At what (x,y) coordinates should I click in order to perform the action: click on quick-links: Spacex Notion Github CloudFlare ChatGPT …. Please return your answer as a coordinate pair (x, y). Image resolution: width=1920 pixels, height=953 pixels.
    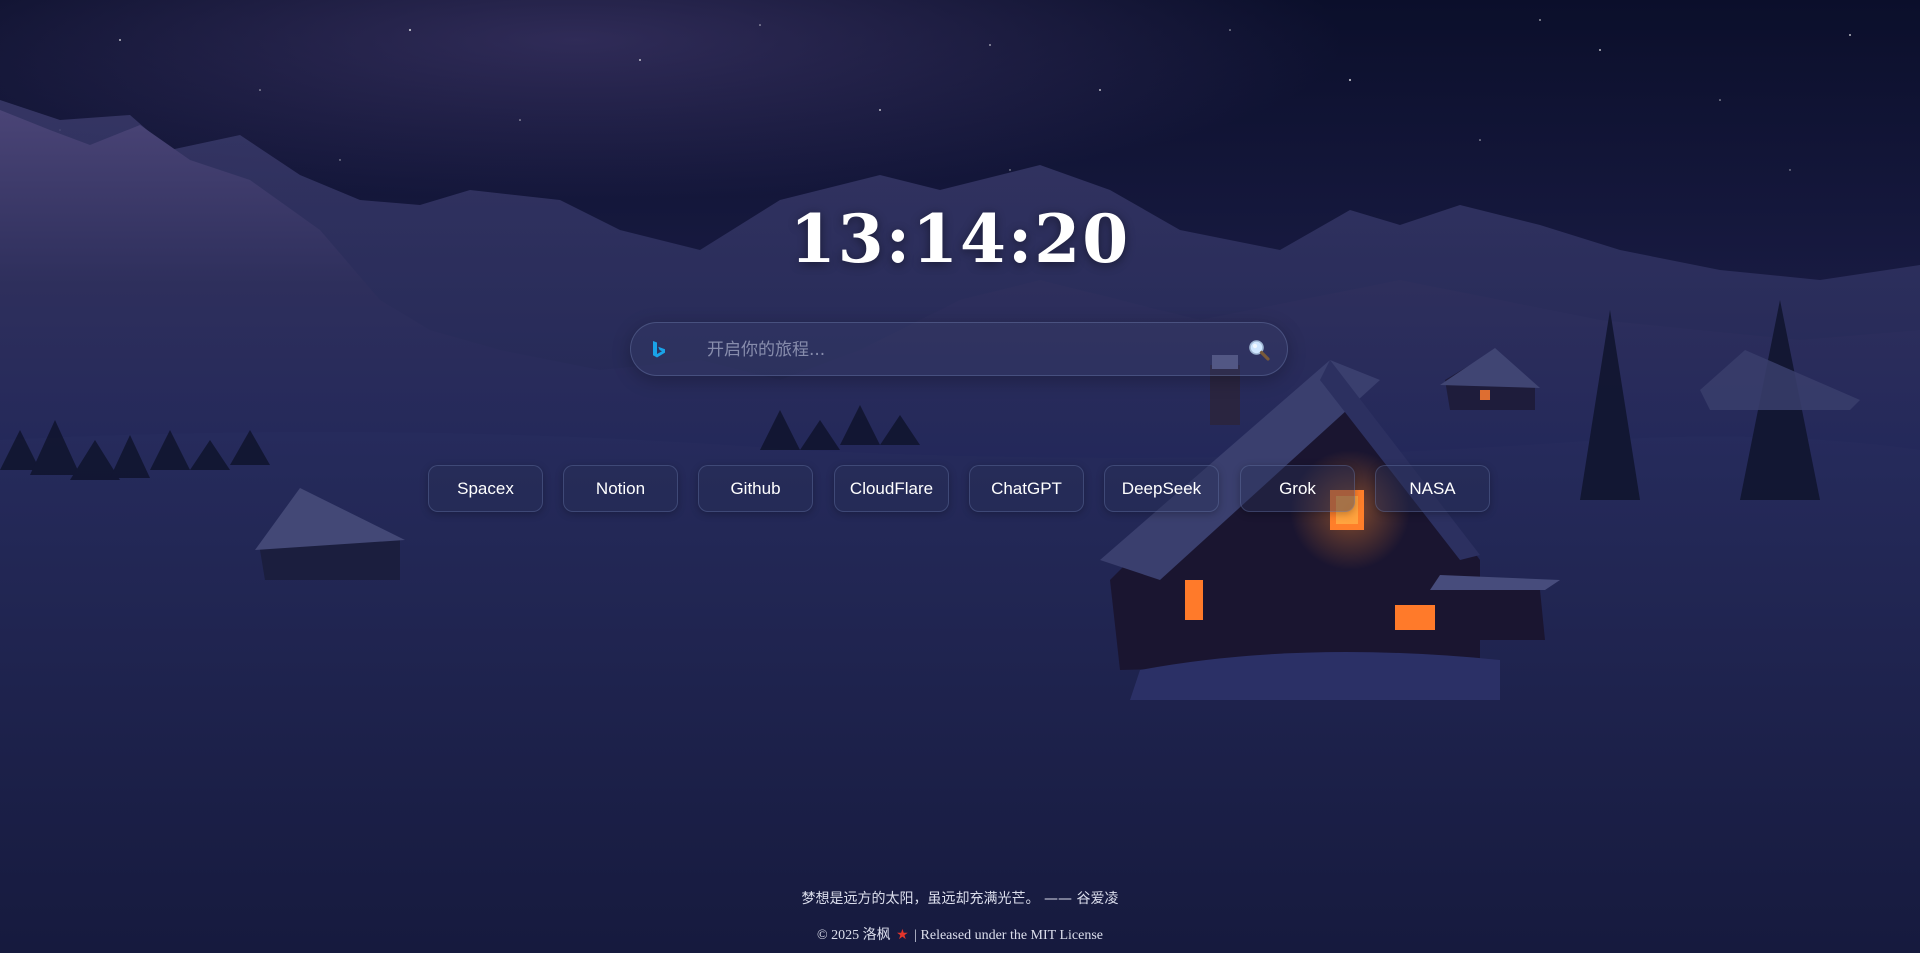
    Looking at the image, I should click on (960, 489).